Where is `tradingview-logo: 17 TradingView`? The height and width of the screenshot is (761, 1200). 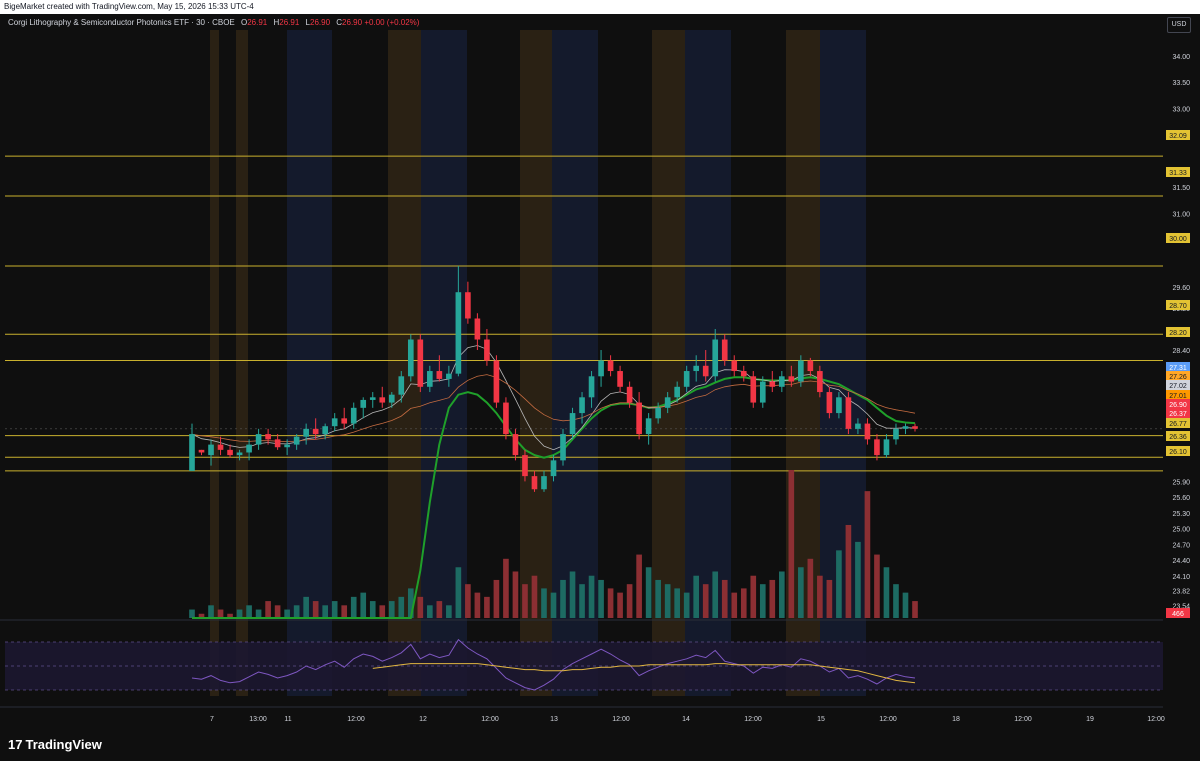
tradingview-logo: 17 TradingView is located at coordinates (55, 744).